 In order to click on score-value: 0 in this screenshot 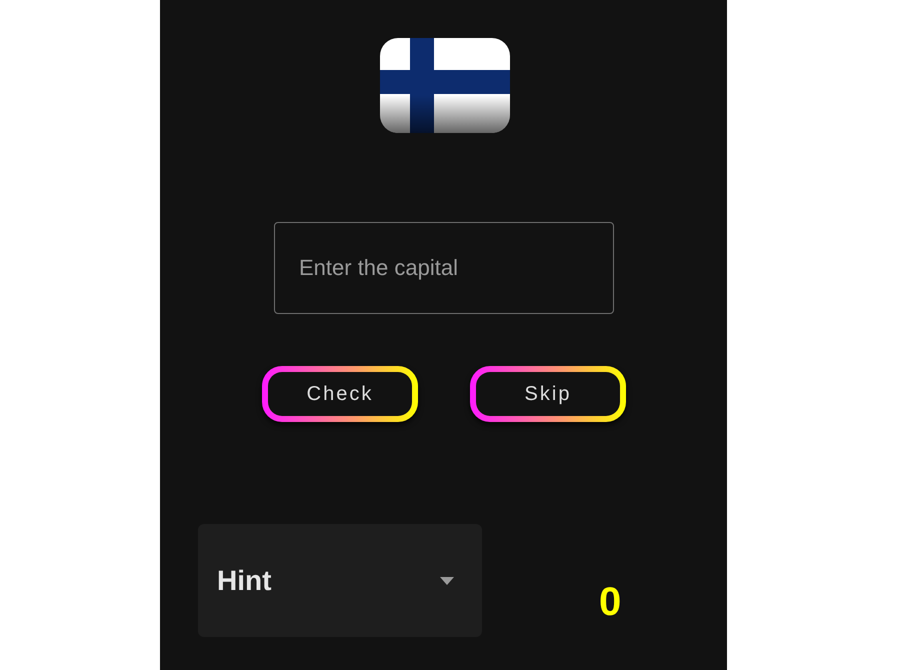, I will do `click(610, 602)`.